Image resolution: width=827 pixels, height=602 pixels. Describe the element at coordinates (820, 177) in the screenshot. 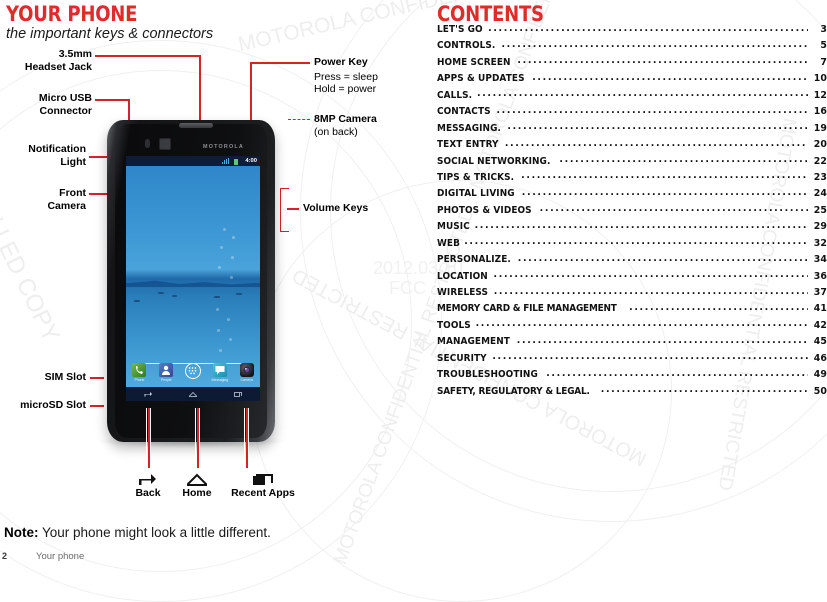

I see `toc-page-number: 23` at that location.